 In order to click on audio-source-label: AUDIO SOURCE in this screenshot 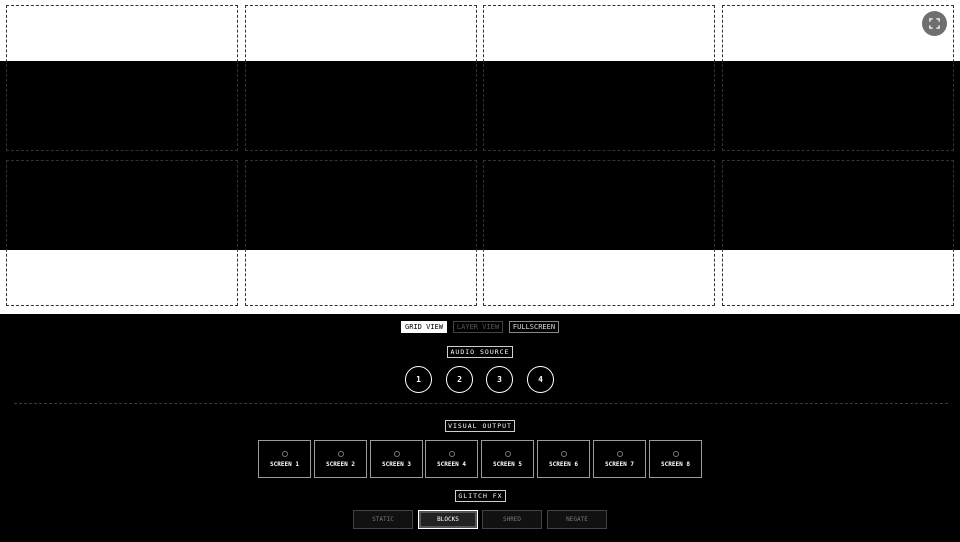, I will do `click(480, 352)`.